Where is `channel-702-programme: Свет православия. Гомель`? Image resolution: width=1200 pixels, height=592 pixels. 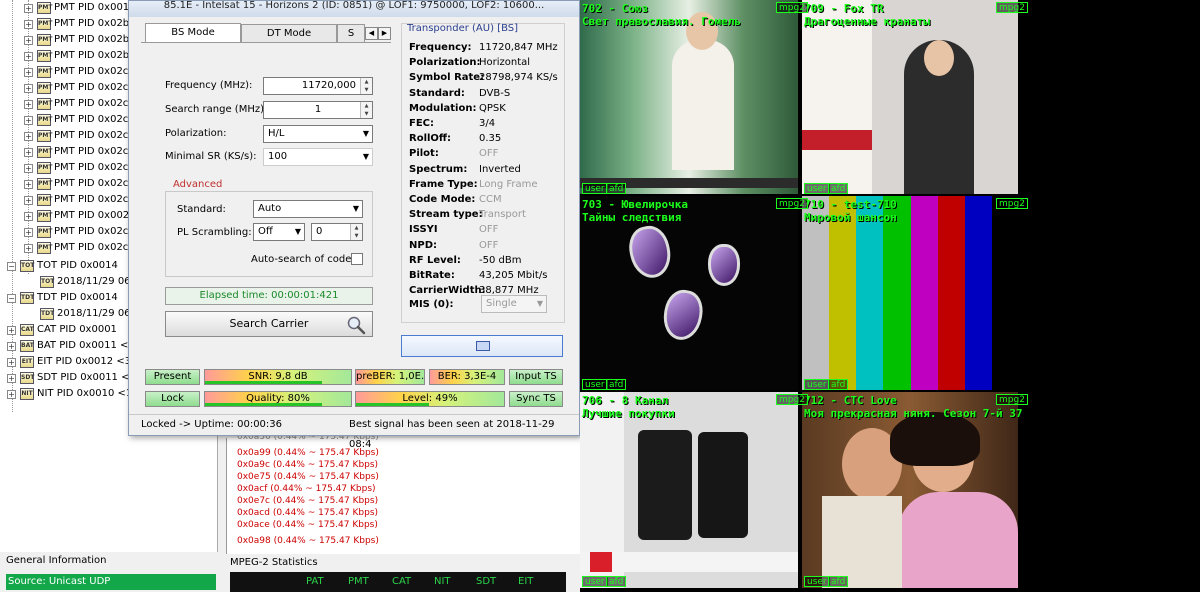 channel-702-programme: Свет православия. Гомель is located at coordinates (661, 21).